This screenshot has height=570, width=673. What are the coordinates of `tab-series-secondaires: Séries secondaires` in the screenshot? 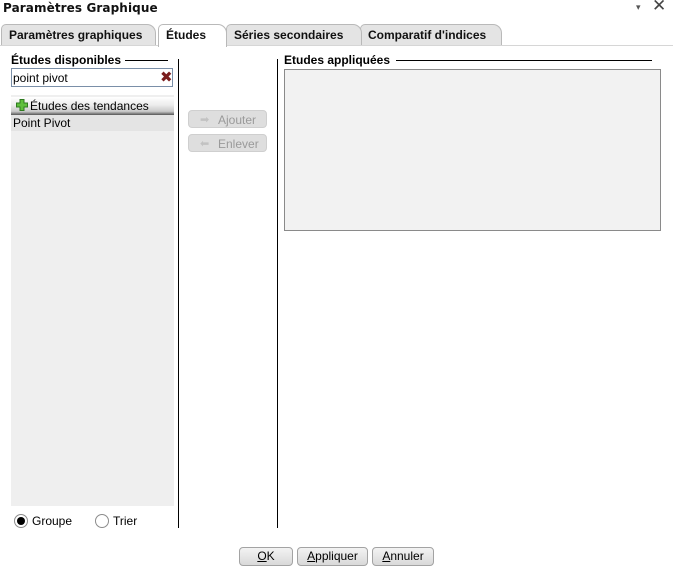 It's located at (294, 35).